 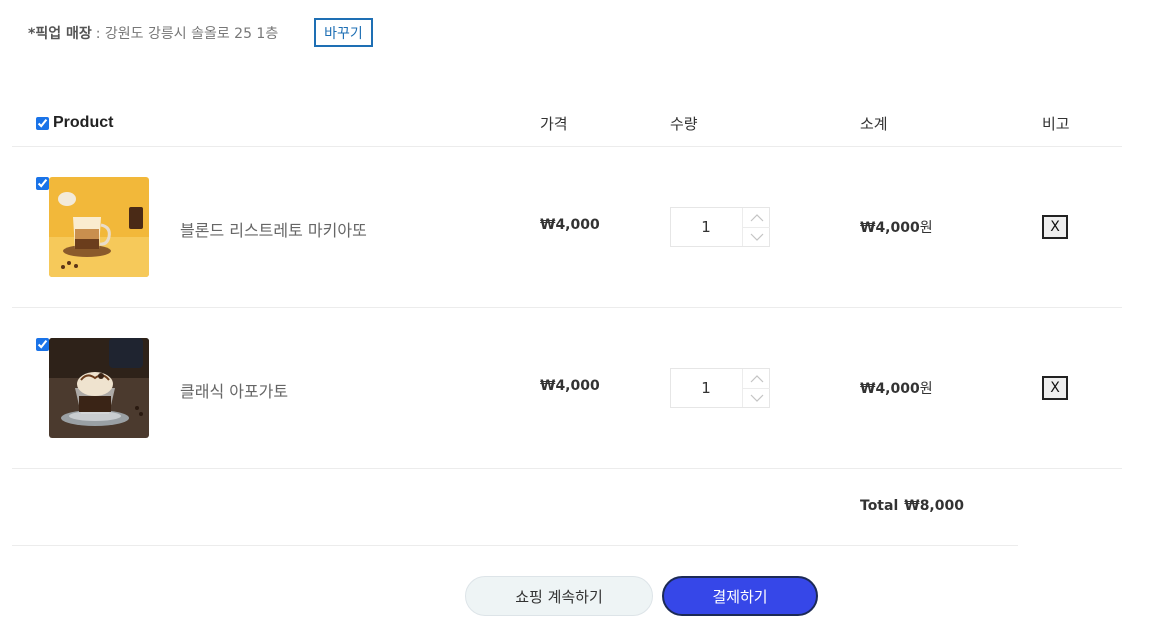 What do you see at coordinates (99, 388) in the screenshot?
I see `product-image-affogato` at bounding box center [99, 388].